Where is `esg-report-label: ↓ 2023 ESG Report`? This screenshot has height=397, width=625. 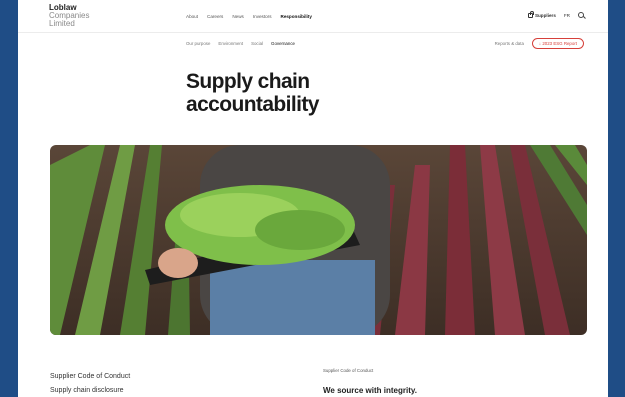
esg-report-label: ↓ 2023 ESG Report is located at coordinates (557, 43).